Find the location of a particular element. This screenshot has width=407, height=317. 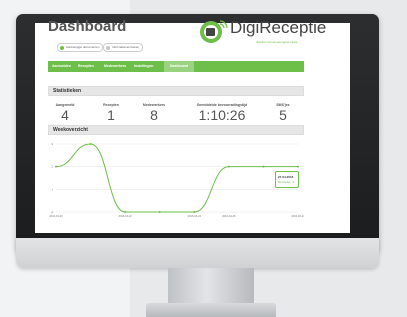

chip-information: Informatieverzoeken is located at coordinates (123, 47).